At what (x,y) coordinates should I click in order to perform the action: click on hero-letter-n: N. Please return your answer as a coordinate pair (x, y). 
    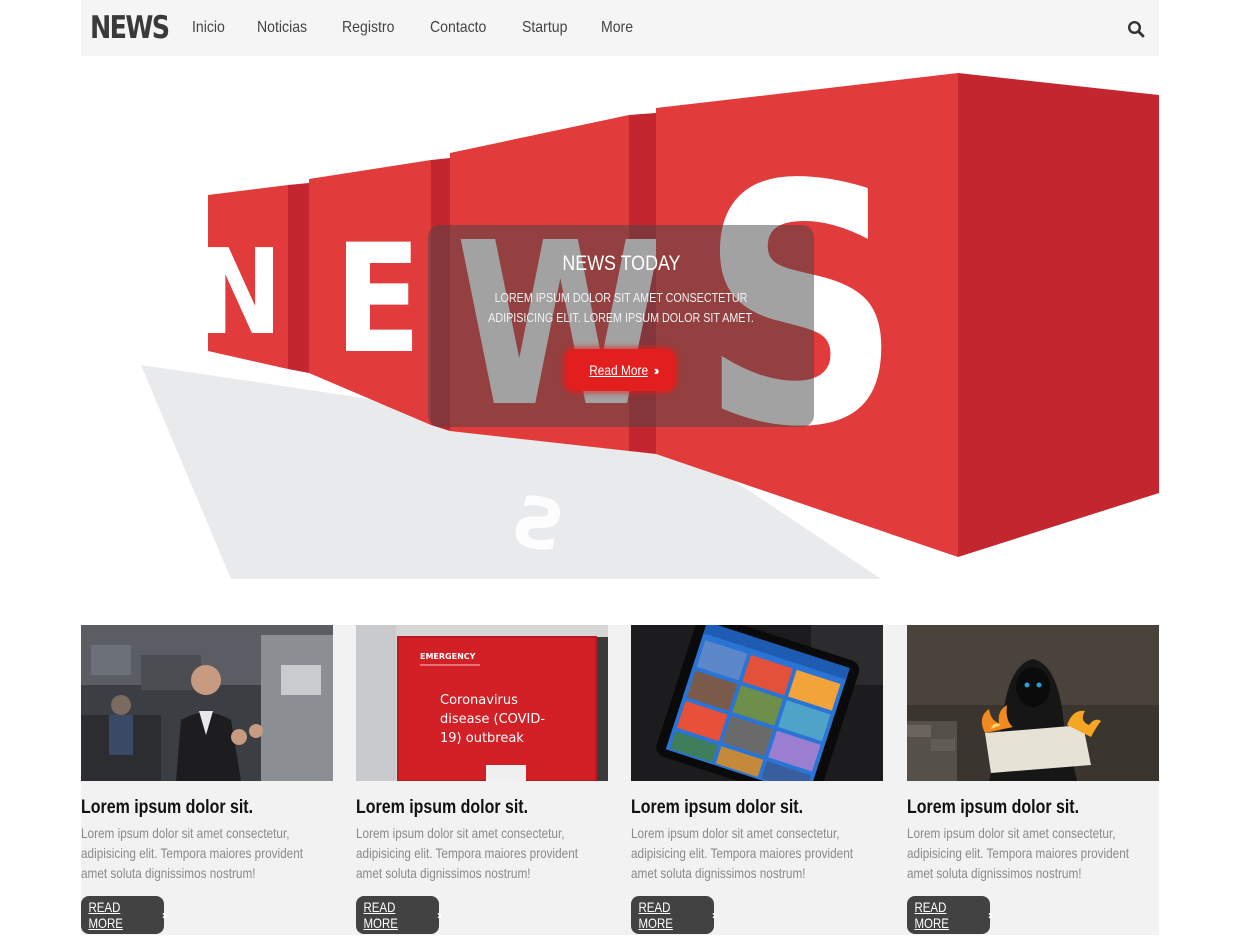
    Looking at the image, I should click on (240, 292).